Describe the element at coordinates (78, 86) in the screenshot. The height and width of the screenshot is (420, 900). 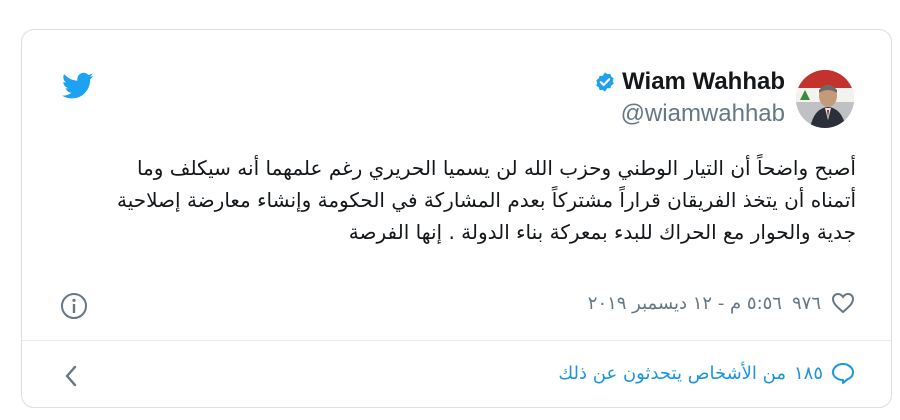
I see `twitter-bird-icon` at that location.